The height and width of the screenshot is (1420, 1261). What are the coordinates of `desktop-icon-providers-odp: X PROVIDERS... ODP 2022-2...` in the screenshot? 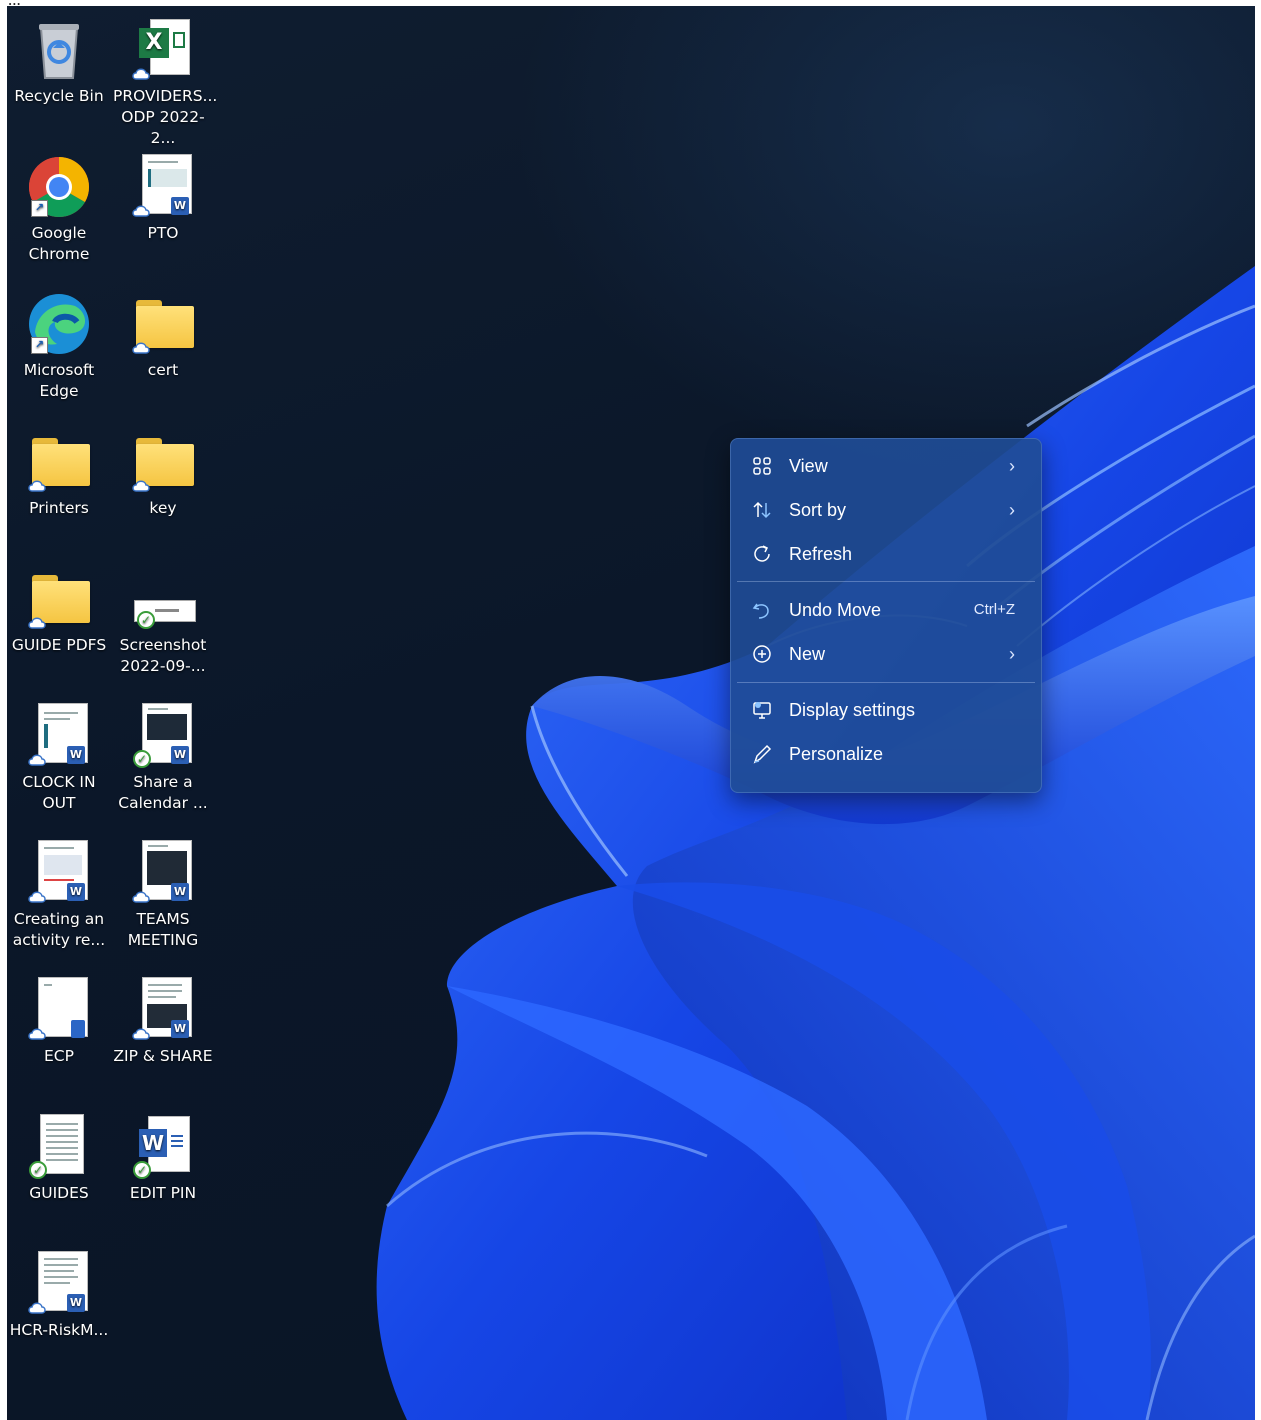 It's located at (164, 81).